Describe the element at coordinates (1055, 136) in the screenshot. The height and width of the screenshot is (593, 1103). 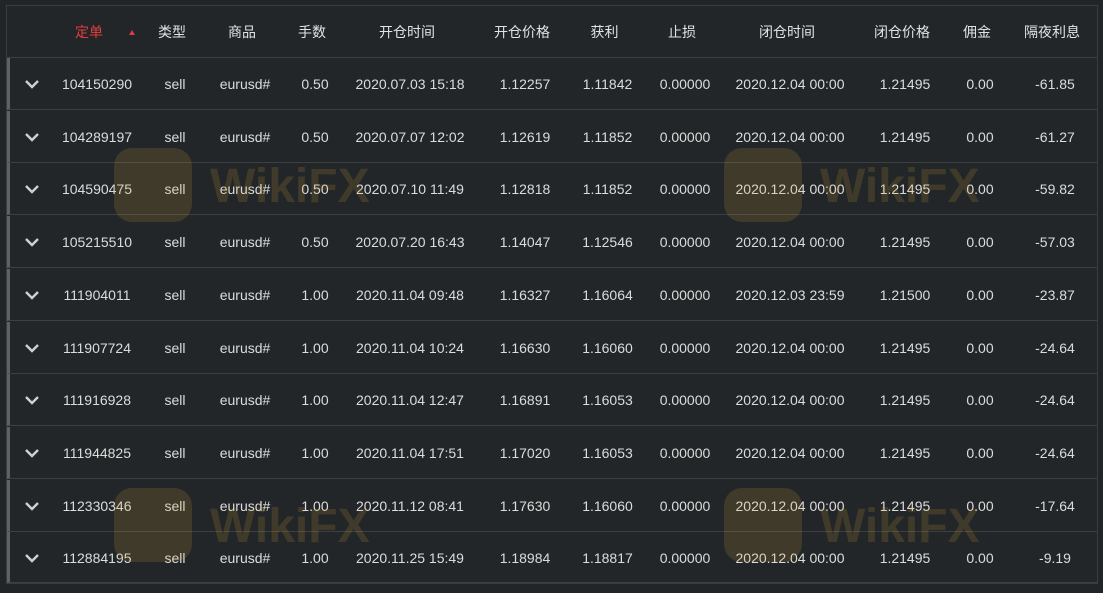
I see `cell-swap: -61.27` at that location.